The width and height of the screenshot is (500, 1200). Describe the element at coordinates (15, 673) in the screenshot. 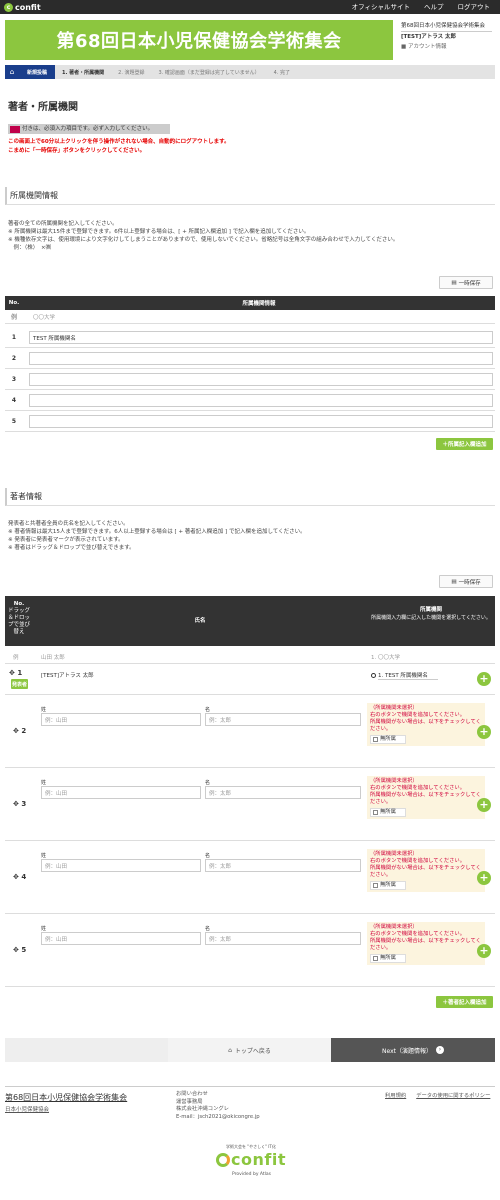

I see `drag-handle-icon: ✥ 1` at that location.